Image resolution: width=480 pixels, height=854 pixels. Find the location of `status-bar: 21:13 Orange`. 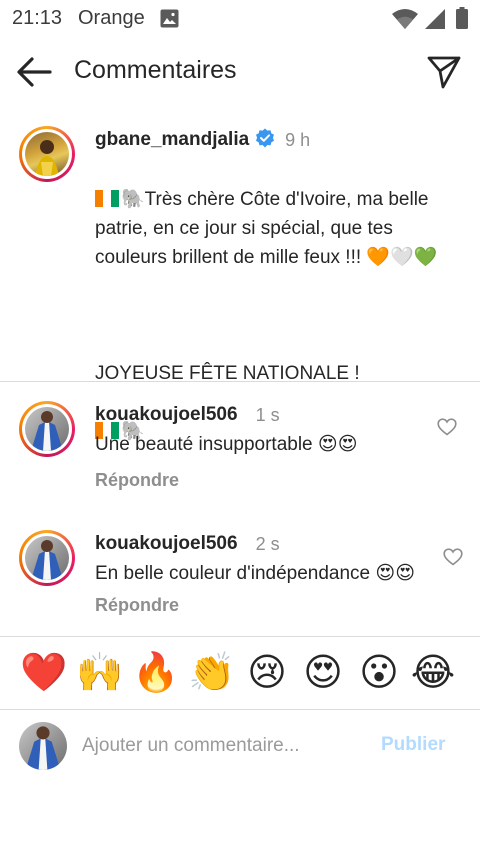

status-bar: 21:13 Orange is located at coordinates (240, 19).